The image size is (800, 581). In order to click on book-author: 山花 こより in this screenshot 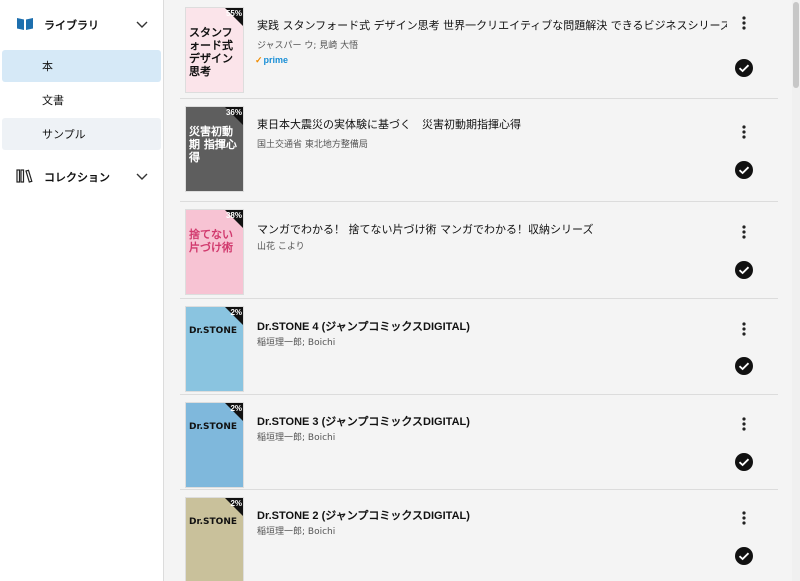, I will do `click(281, 247)`.